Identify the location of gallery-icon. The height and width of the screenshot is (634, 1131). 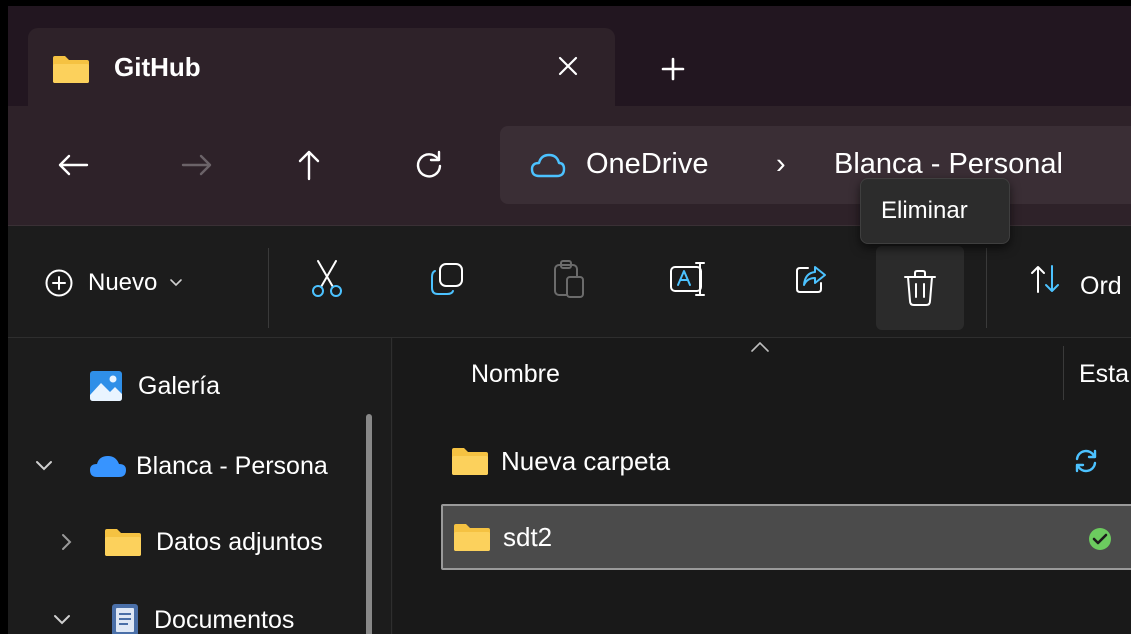
(106, 386).